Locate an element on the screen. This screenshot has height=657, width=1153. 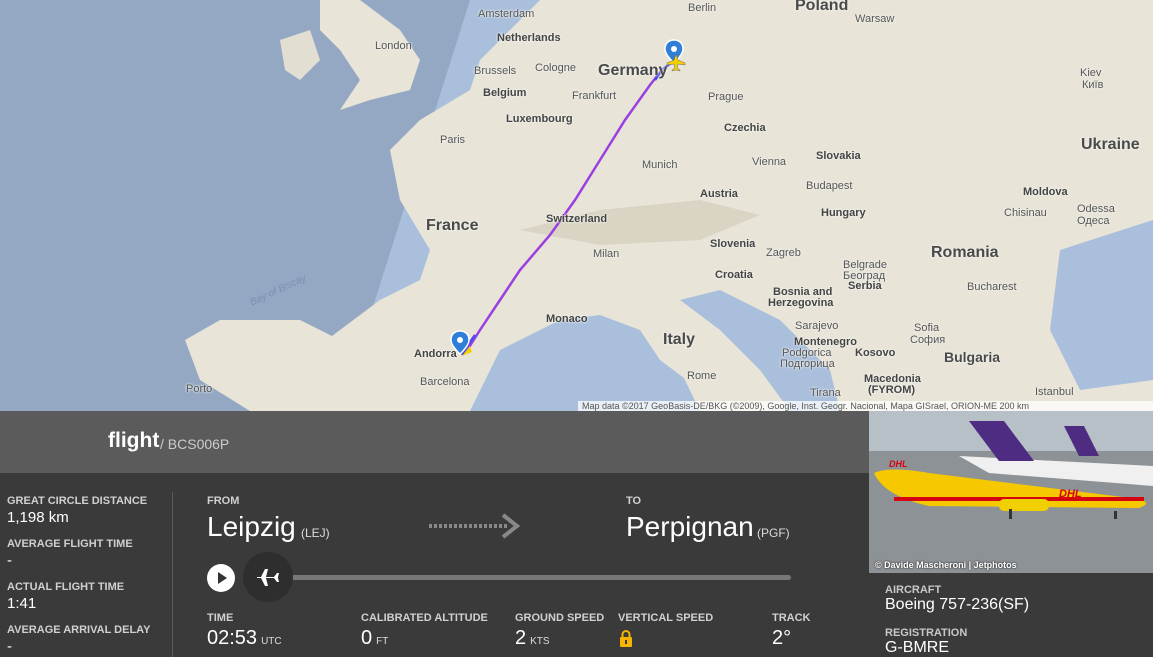
map-label: Kosovo is located at coordinates (875, 353).